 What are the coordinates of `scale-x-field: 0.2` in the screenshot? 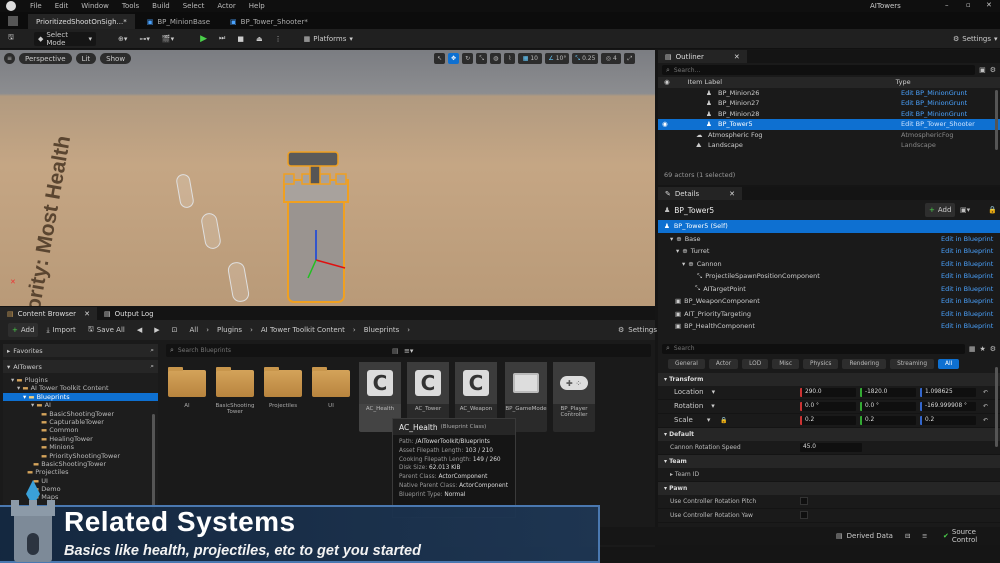 It's located at (828, 420).